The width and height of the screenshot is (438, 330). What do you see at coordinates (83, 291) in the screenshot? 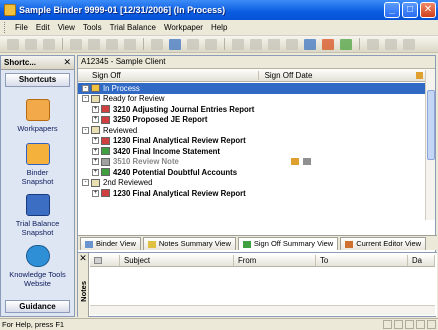
I see `notes-label: Notes` at bounding box center [83, 291].